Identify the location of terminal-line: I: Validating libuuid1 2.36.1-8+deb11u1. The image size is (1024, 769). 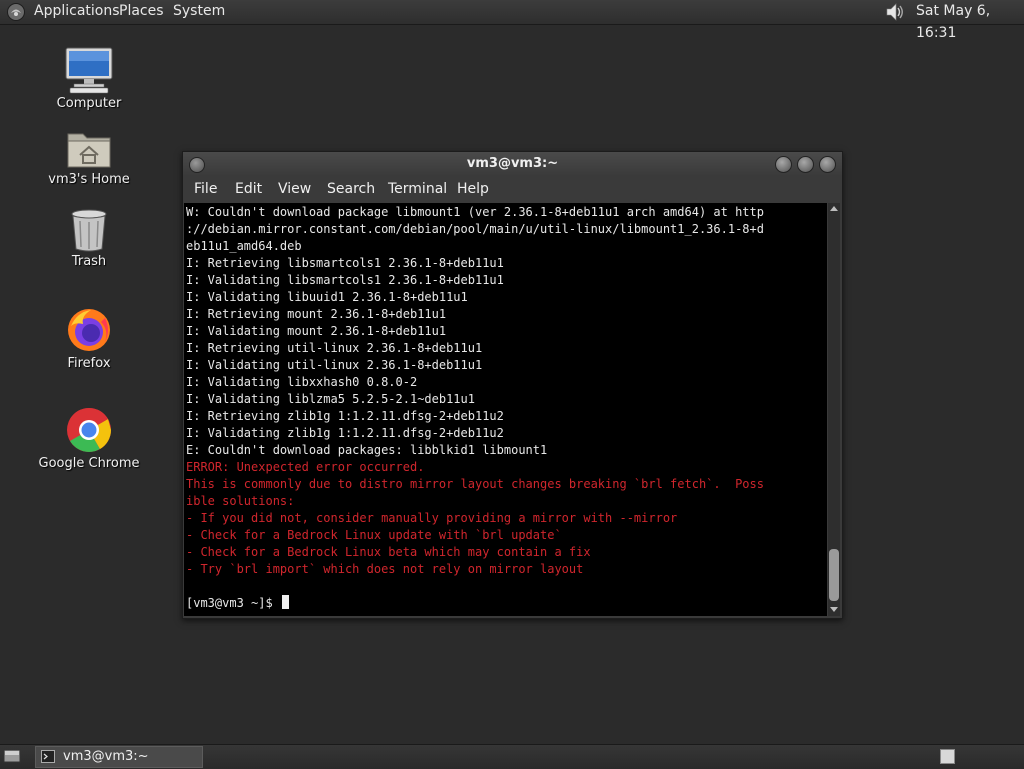
(475, 297).